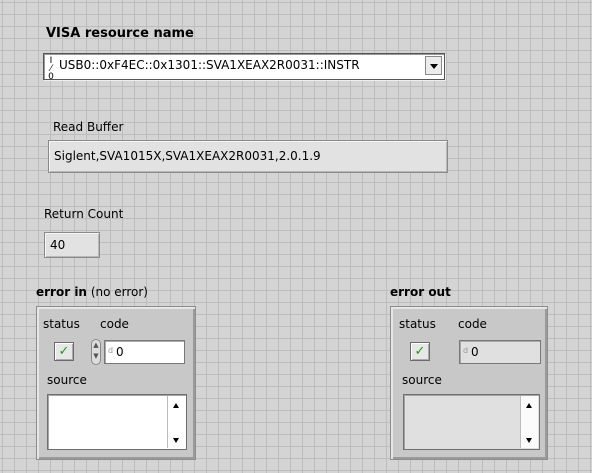  I want to click on error-in-code-value: 0, so click(120, 352).